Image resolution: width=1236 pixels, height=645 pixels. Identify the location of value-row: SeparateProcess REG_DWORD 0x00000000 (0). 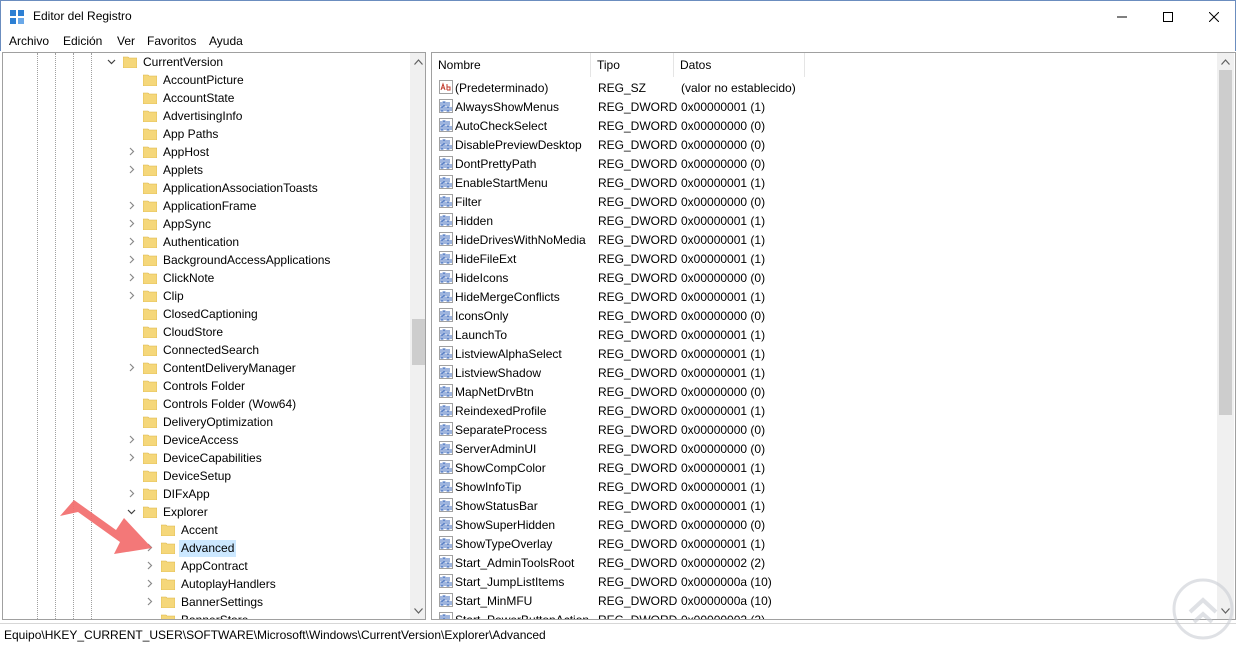
(824, 429).